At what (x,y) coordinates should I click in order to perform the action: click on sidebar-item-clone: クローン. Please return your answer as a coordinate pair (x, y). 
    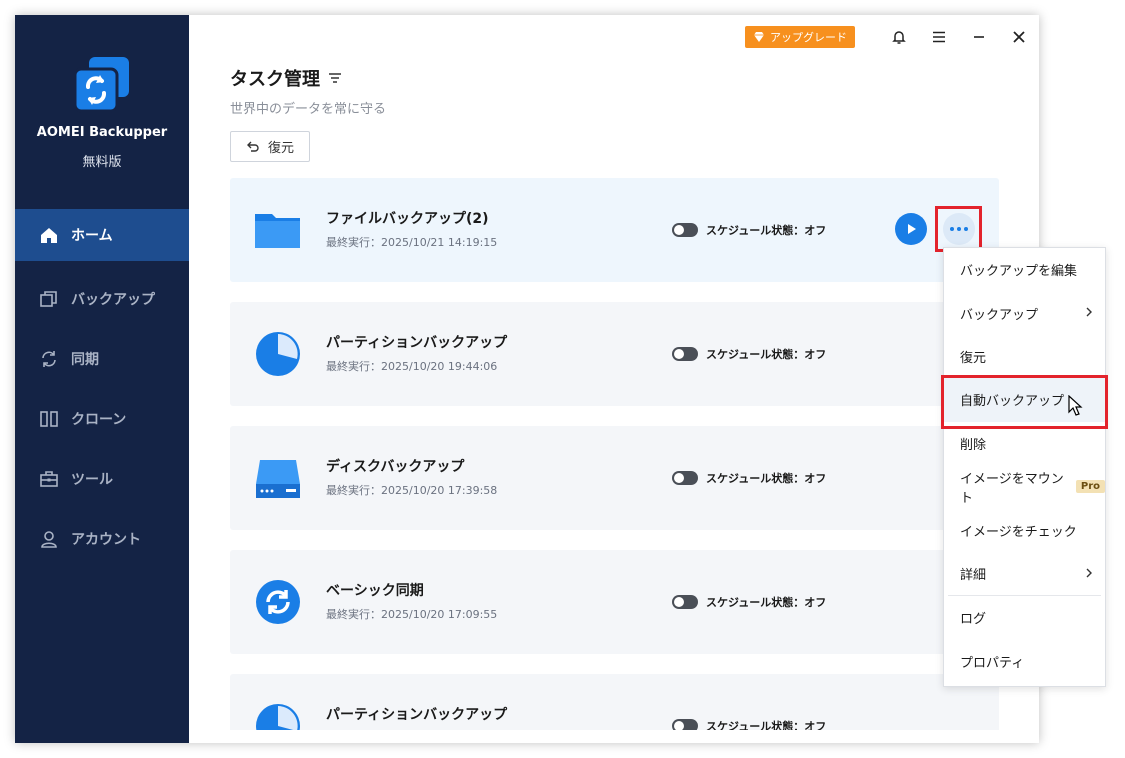
    Looking at the image, I should click on (102, 419).